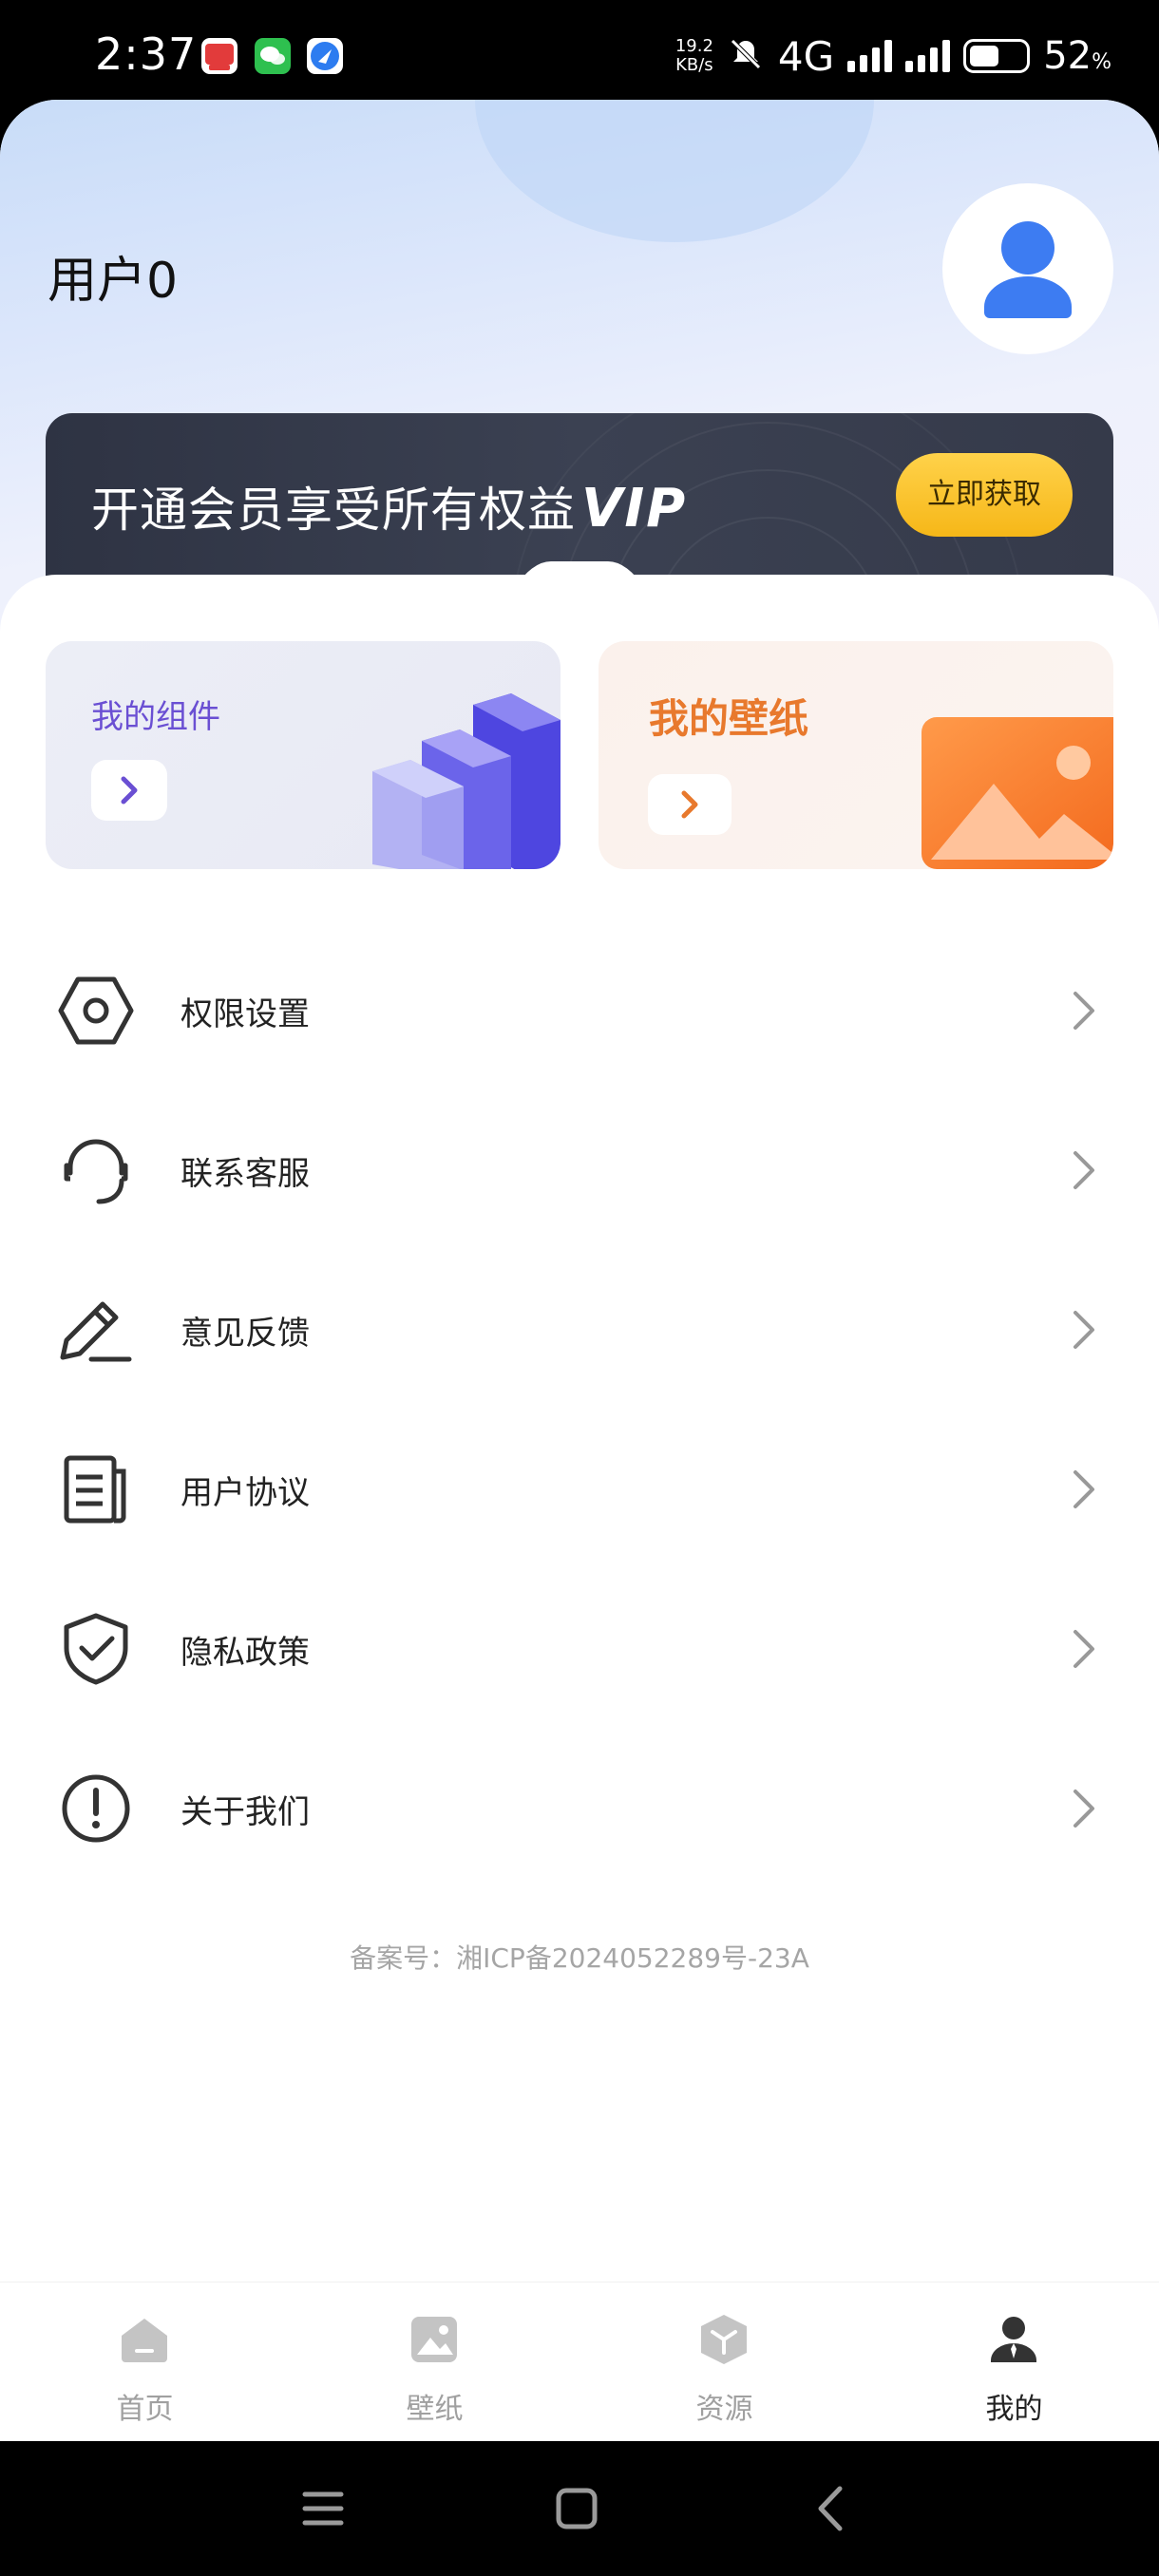  I want to click on my-widgets-card: 我的组件, so click(303, 755).